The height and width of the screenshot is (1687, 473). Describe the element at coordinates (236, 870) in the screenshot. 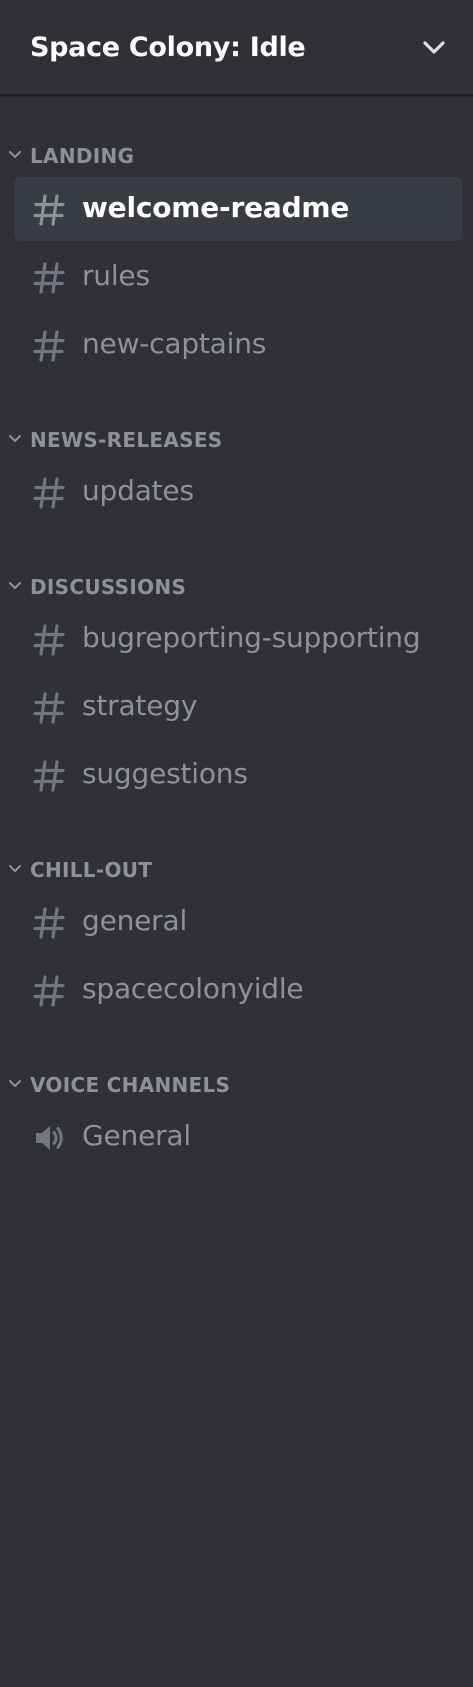

I see `category-chill-out: CHILL-OUT` at that location.